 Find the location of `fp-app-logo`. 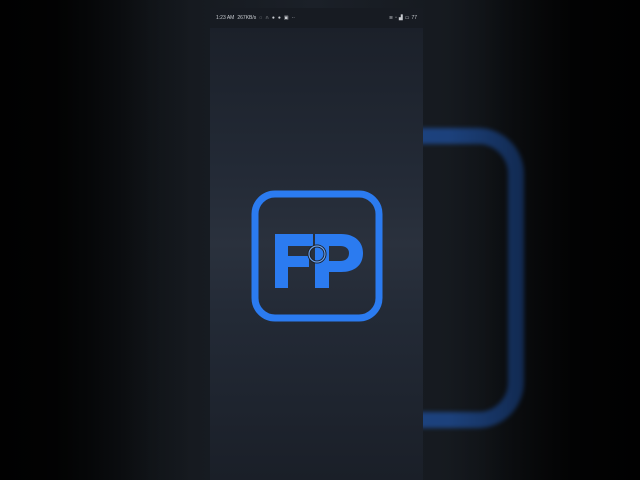

fp-app-logo is located at coordinates (317, 256).